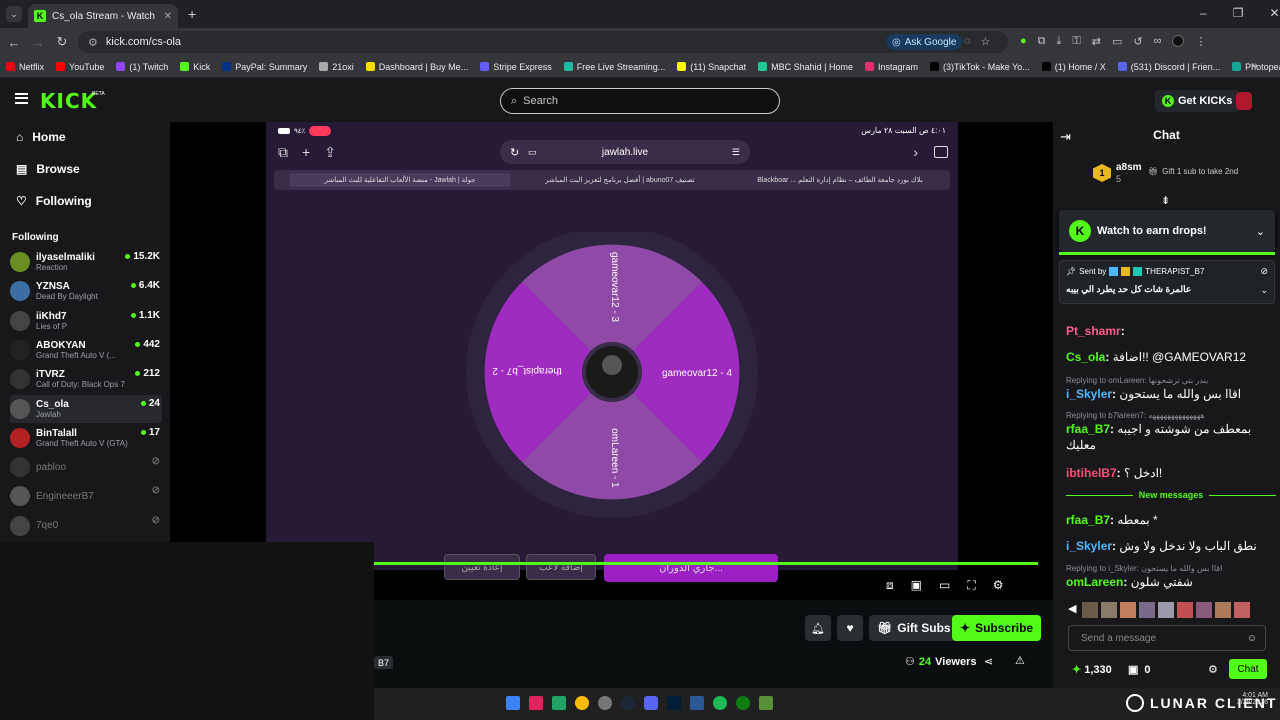  Describe the element at coordinates (1072, 610) in the screenshot. I see `speaker-icon: ◀` at that location.